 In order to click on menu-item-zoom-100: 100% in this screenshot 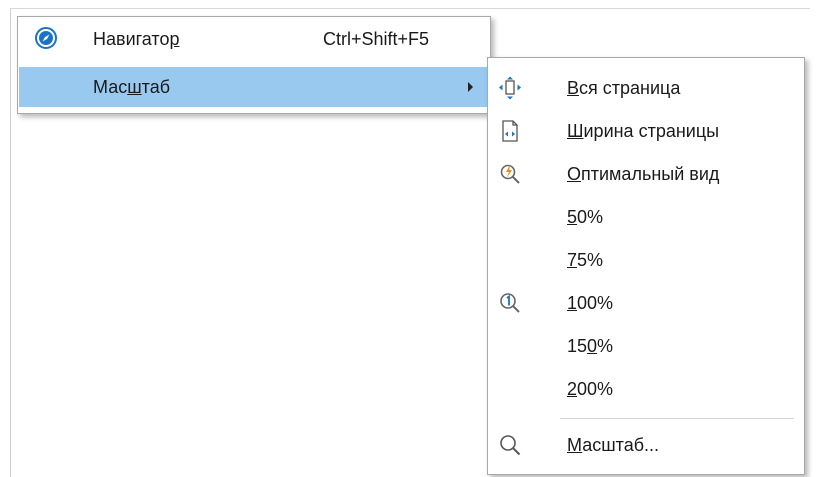, I will do `click(646, 303)`.